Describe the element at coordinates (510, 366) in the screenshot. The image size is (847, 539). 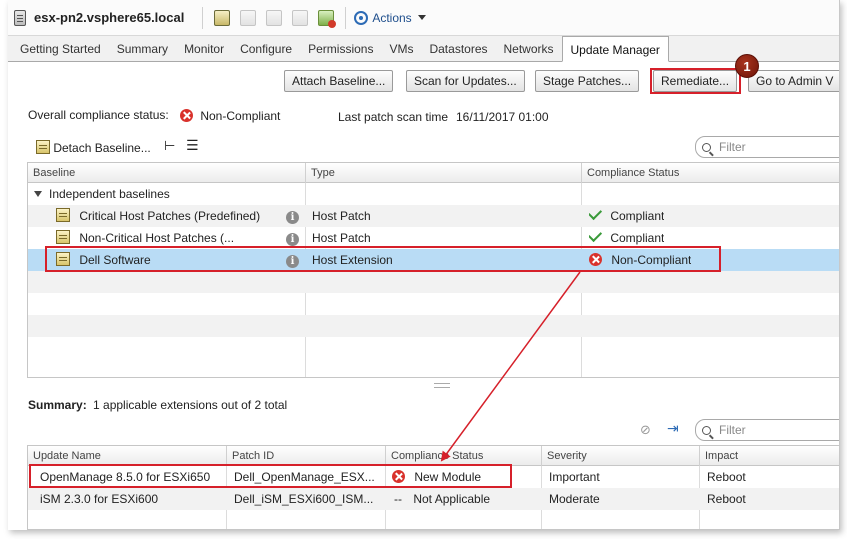
I see `callout-arrow` at that location.